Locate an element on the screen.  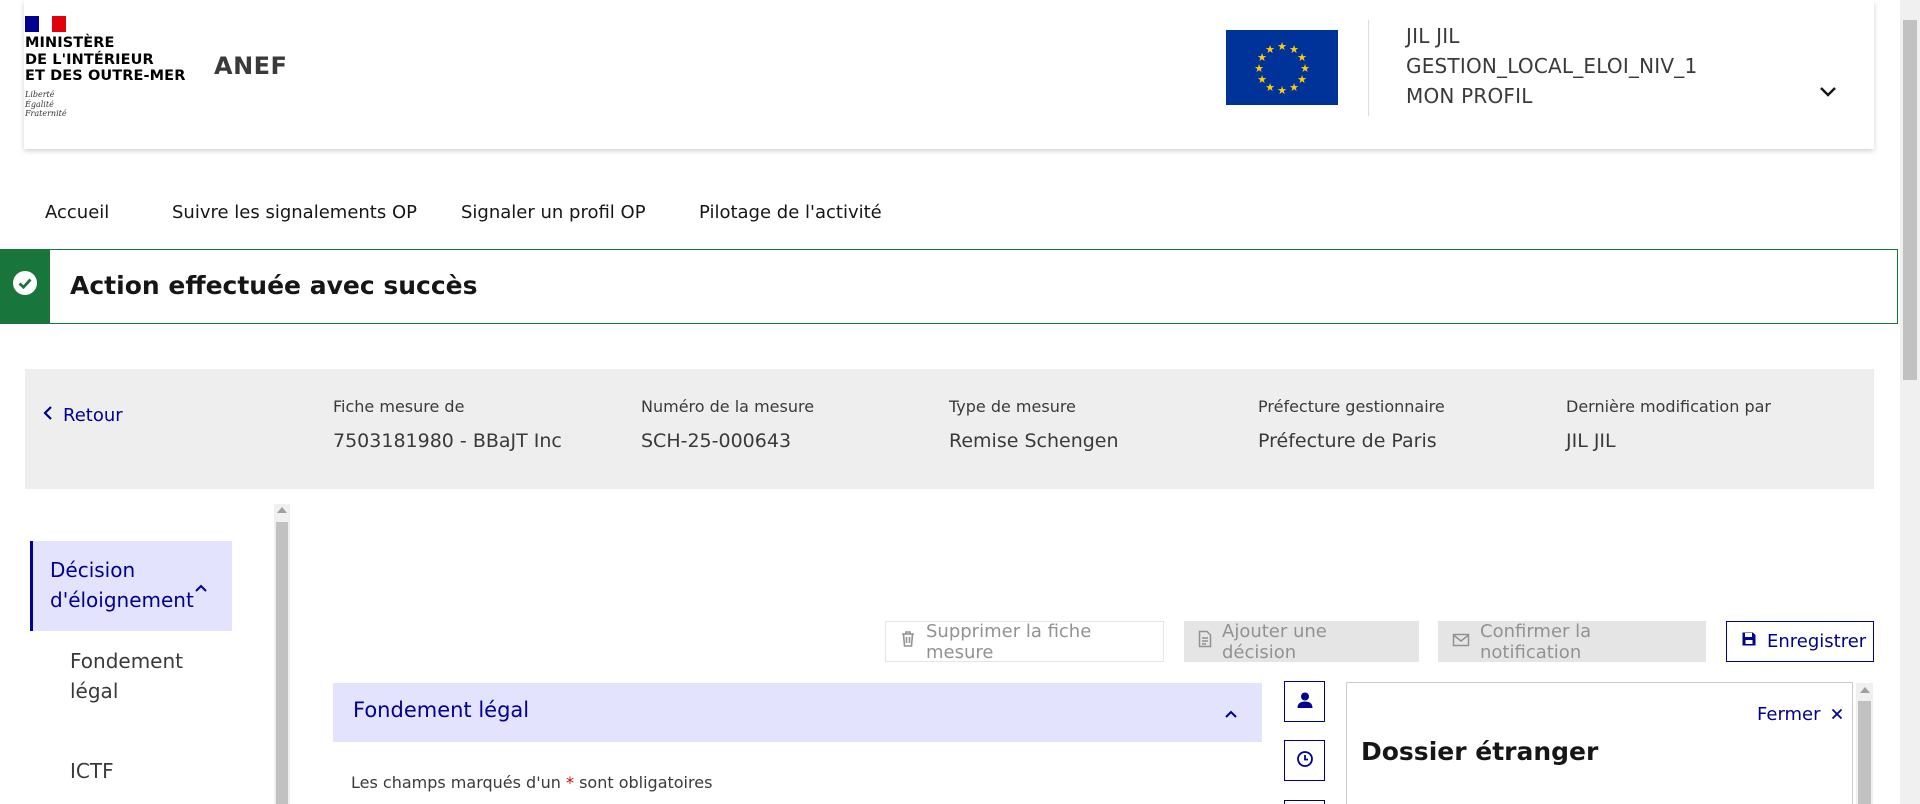
close-icon is located at coordinates (1837, 714).